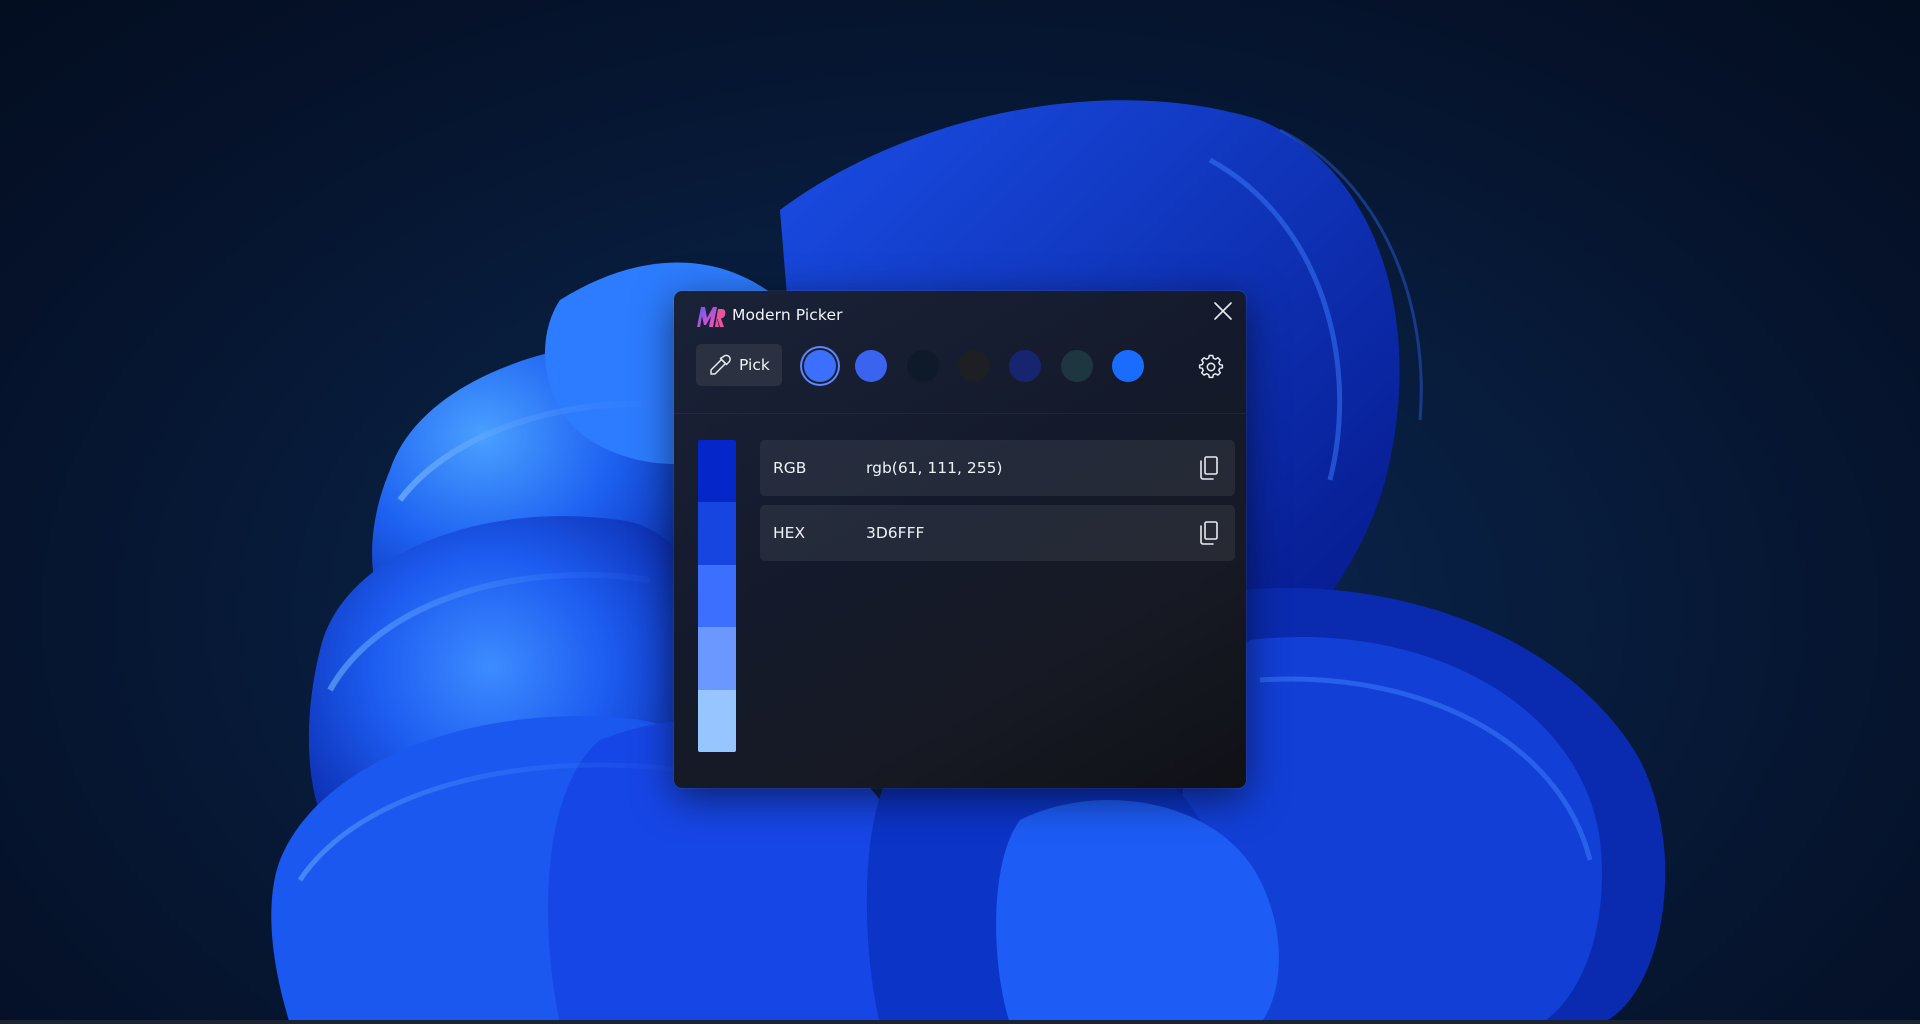 The height and width of the screenshot is (1024, 1920). I want to click on toolbar: Pick, so click(960, 370).